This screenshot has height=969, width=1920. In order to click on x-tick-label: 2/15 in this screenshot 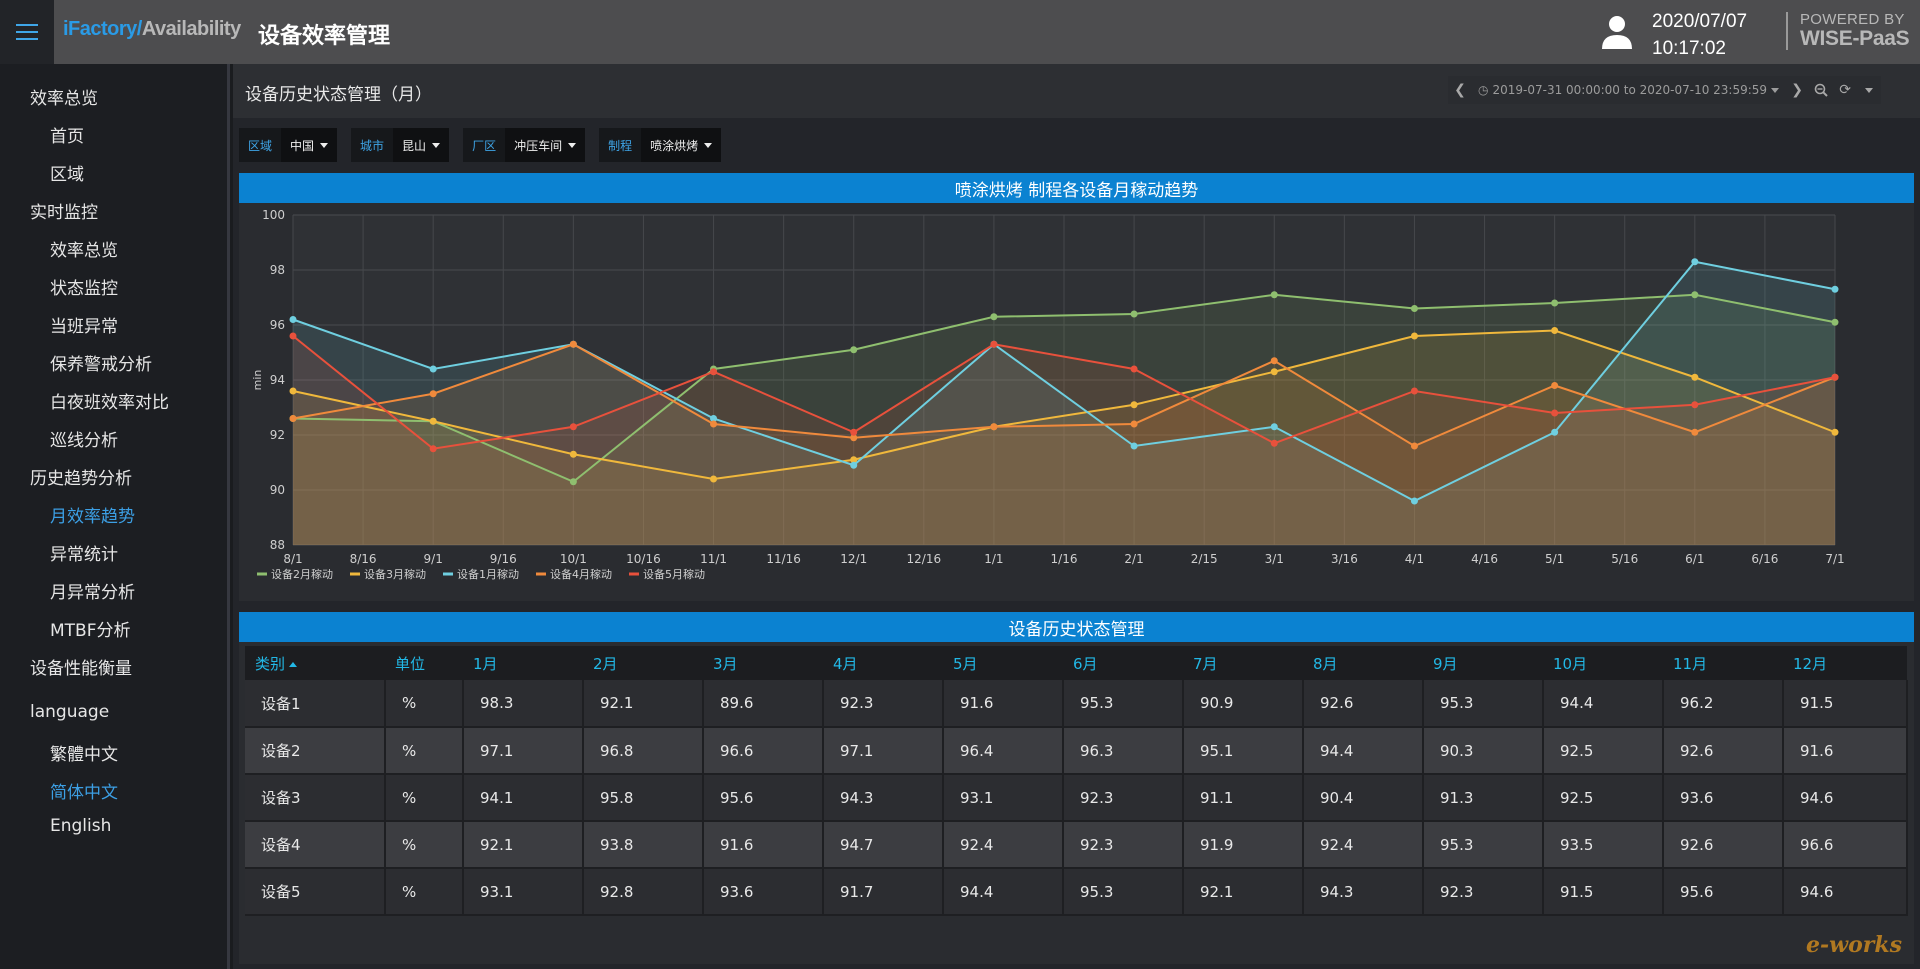, I will do `click(1204, 559)`.